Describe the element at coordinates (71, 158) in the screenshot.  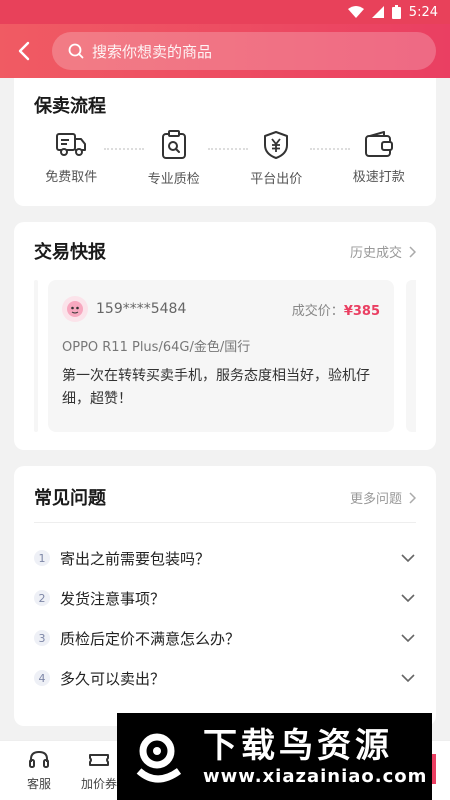
I see `process-step-pickup: 免费取件` at that location.